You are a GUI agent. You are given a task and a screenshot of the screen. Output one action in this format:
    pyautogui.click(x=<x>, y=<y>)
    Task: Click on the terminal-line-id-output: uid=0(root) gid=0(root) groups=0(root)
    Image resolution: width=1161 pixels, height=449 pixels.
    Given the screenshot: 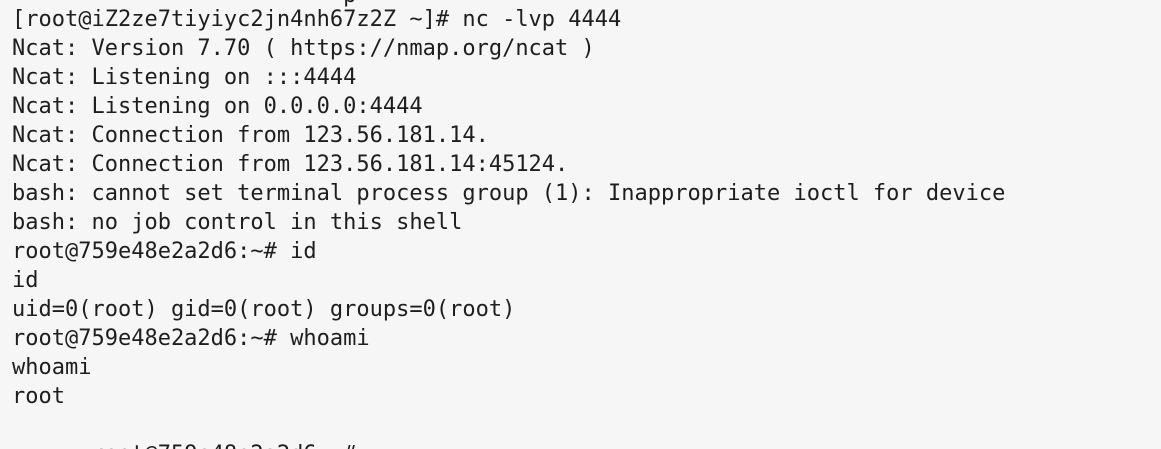 What is the action you would take?
    pyautogui.click(x=264, y=309)
    